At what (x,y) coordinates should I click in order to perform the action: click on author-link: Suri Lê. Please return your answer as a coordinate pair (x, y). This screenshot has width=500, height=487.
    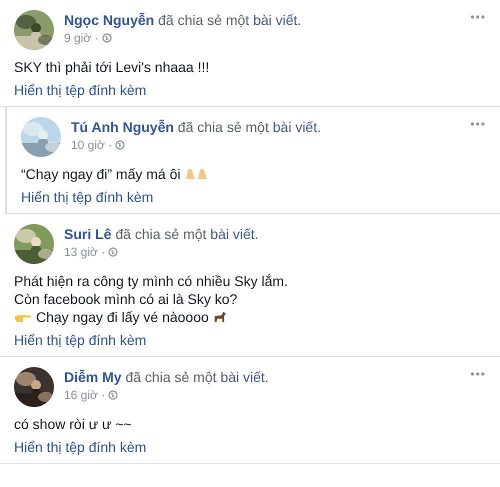
    Looking at the image, I should click on (88, 234).